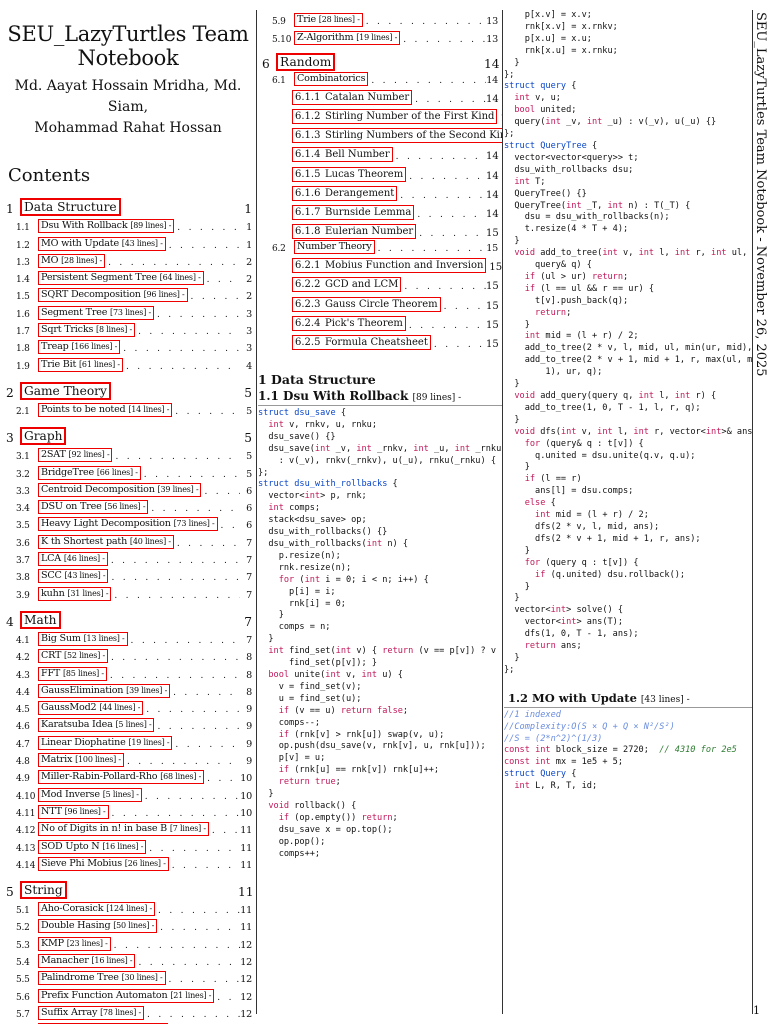 Image resolution: width=768 pixels, height=1024 pixels. What do you see at coordinates (89, 472) in the screenshot?
I see `toc-item-link: BridgeTree [66 lines] -` at bounding box center [89, 472].